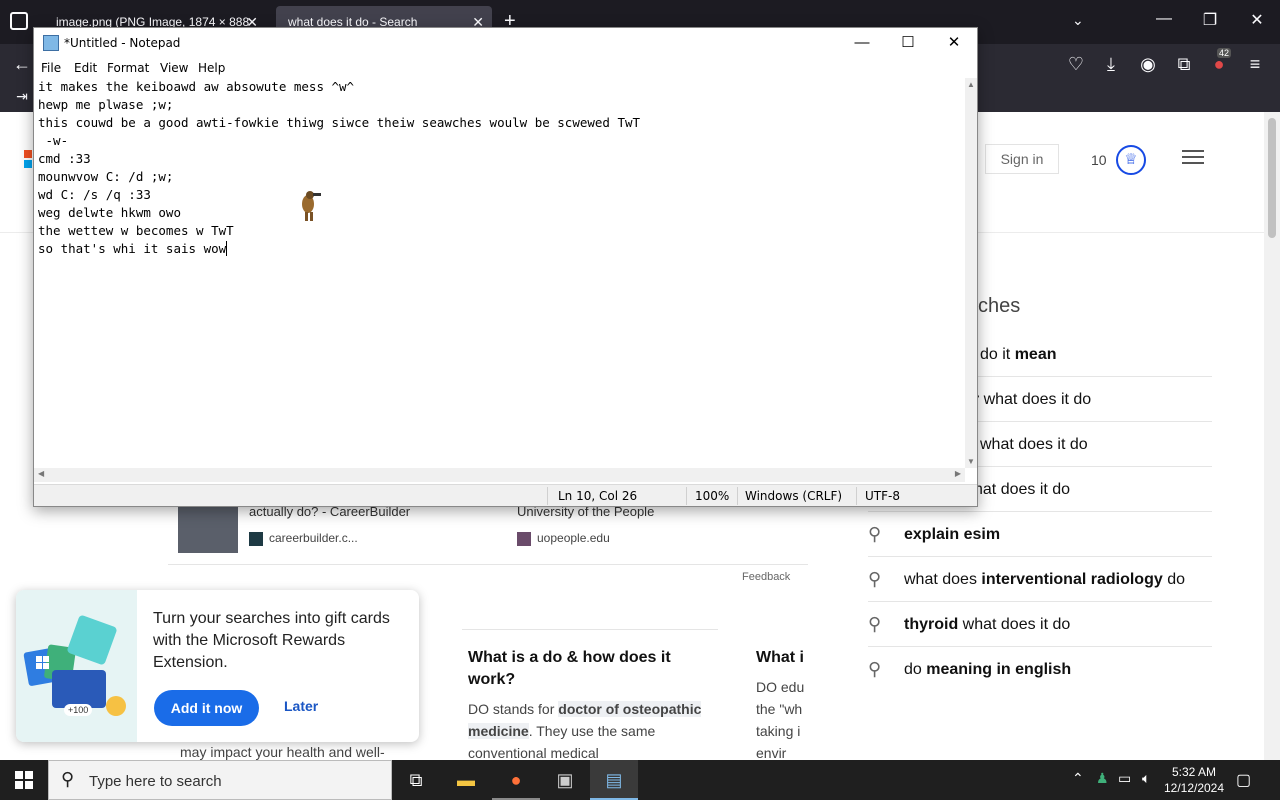  Describe the element at coordinates (971, 84) in the screenshot. I see `scroll-up-icon: ▲` at that location.